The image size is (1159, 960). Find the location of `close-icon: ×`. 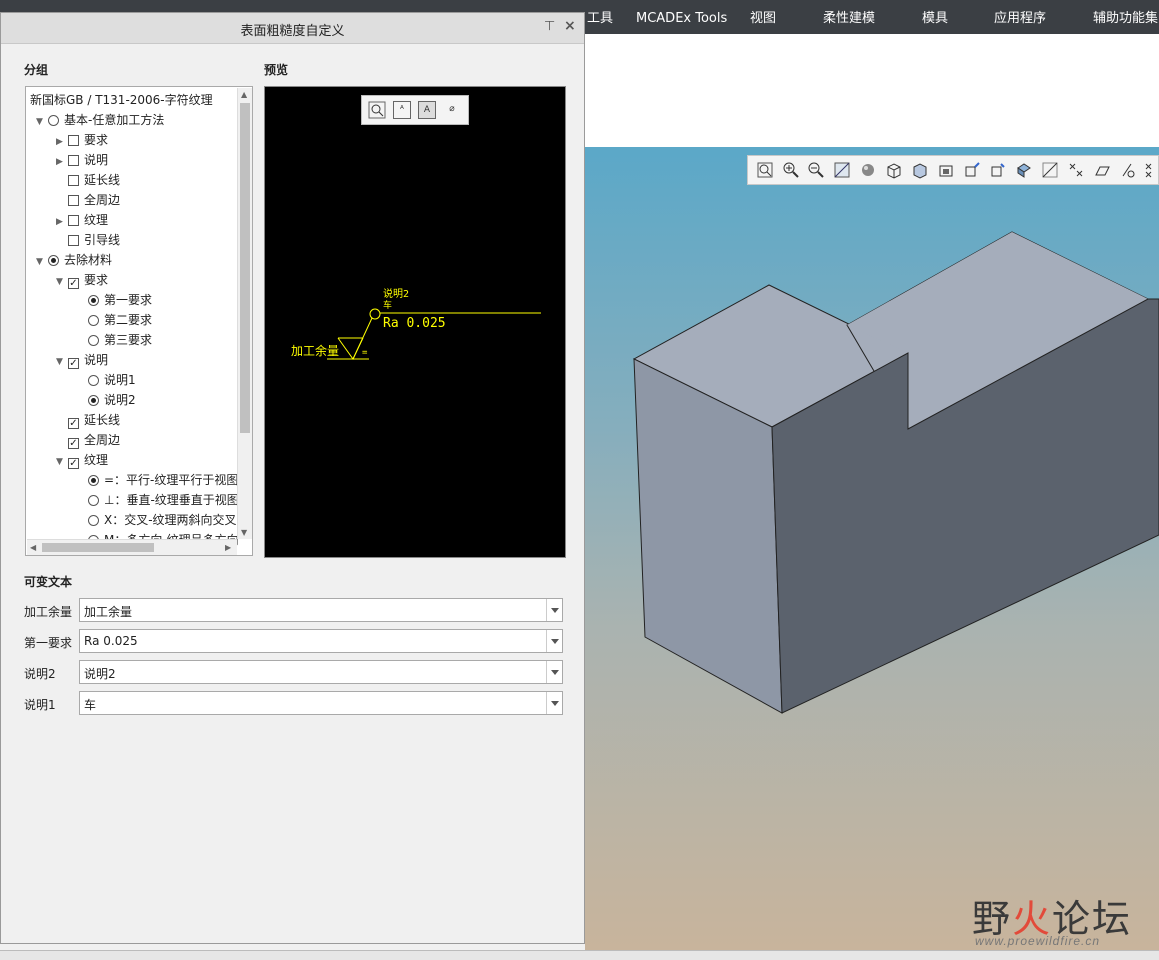

close-icon: × is located at coordinates (570, 26).